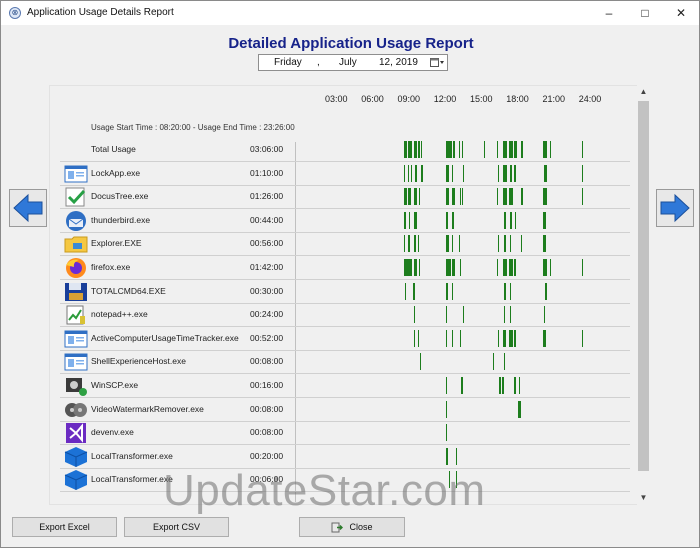 The width and height of the screenshot is (700, 548). I want to click on table-row: WinSCP.exe 00:16:00, so click(344, 386).